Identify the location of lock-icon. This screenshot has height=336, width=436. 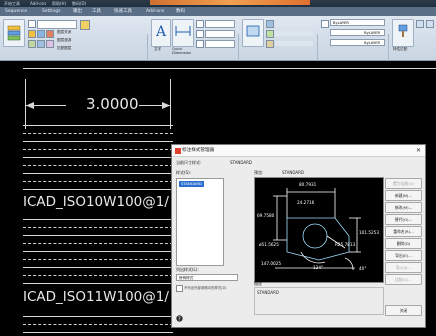
(41, 34).